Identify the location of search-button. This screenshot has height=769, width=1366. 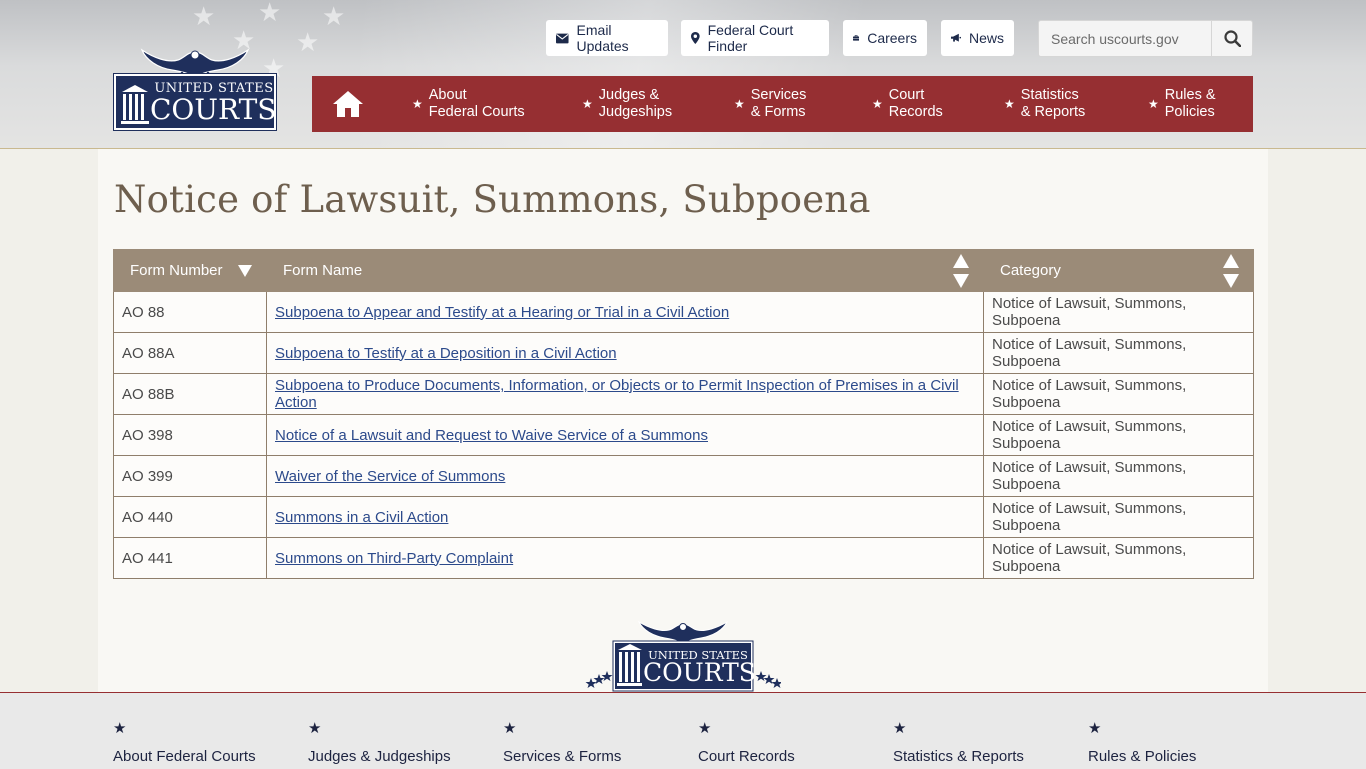
(1231, 38).